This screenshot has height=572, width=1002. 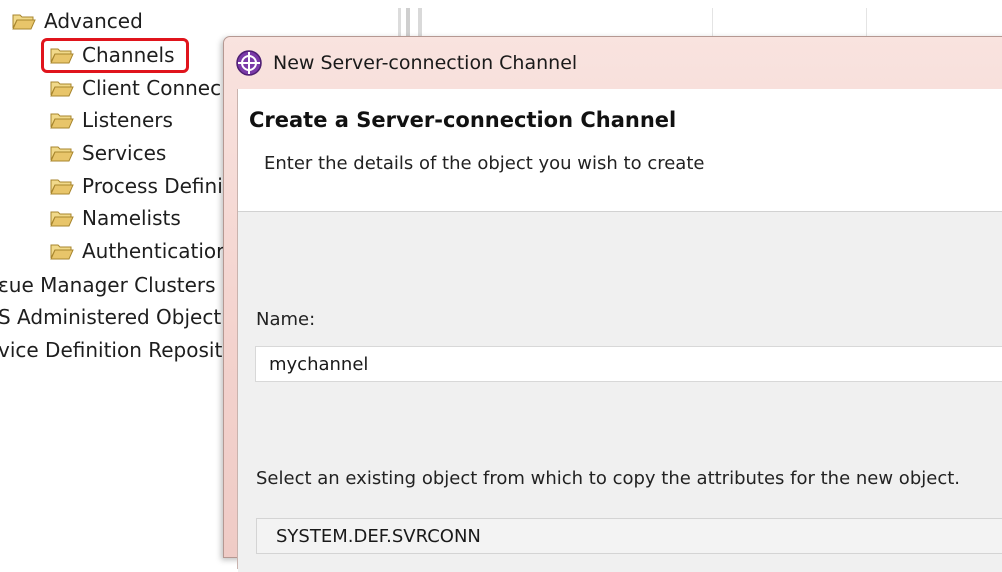 I want to click on tree-item-process-definitions: Process Defini, so click(x=136, y=186).